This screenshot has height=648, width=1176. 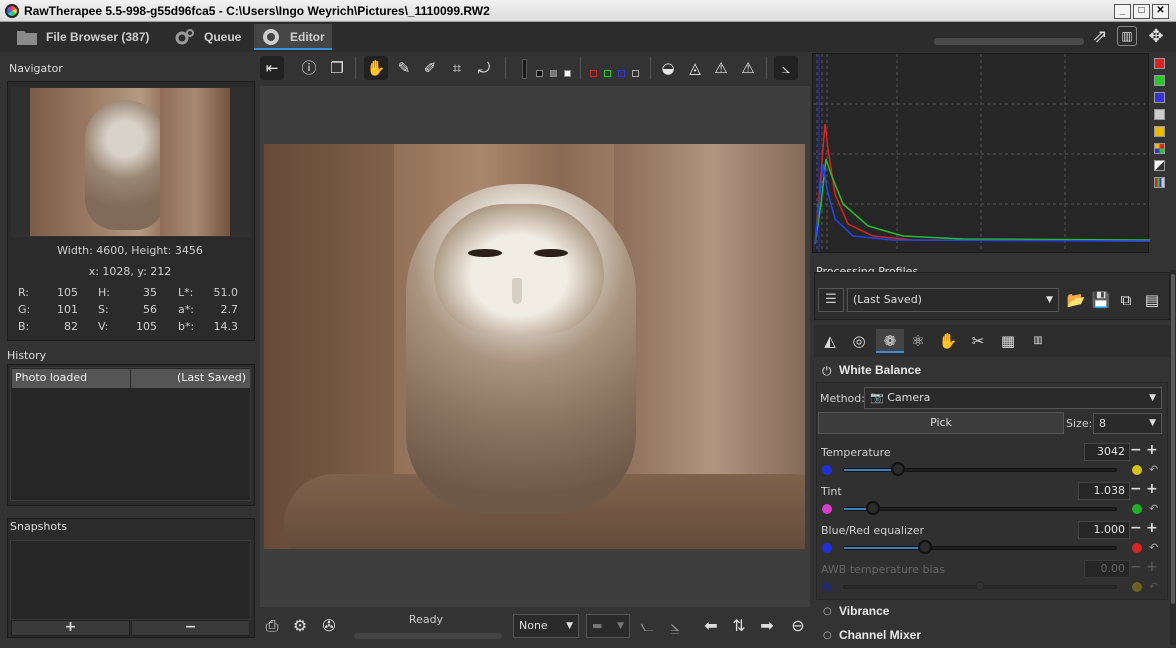 I want to click on save-profile-icon: 💾, so click(x=1101, y=300).